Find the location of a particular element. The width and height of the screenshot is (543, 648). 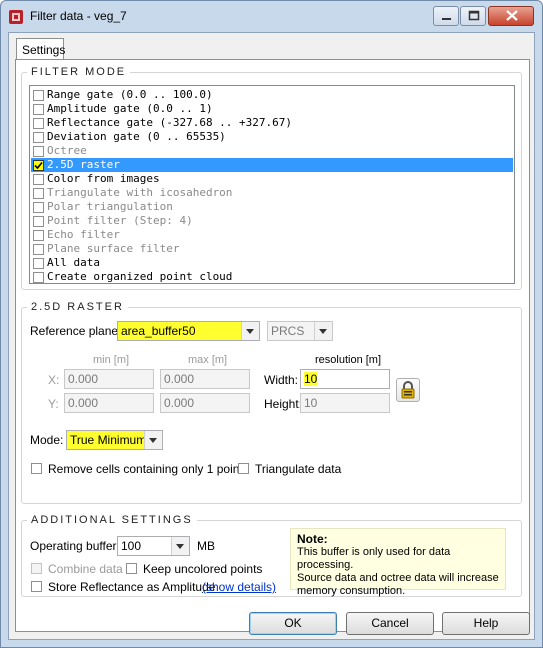

list-item-label: Octree is located at coordinates (67, 150).